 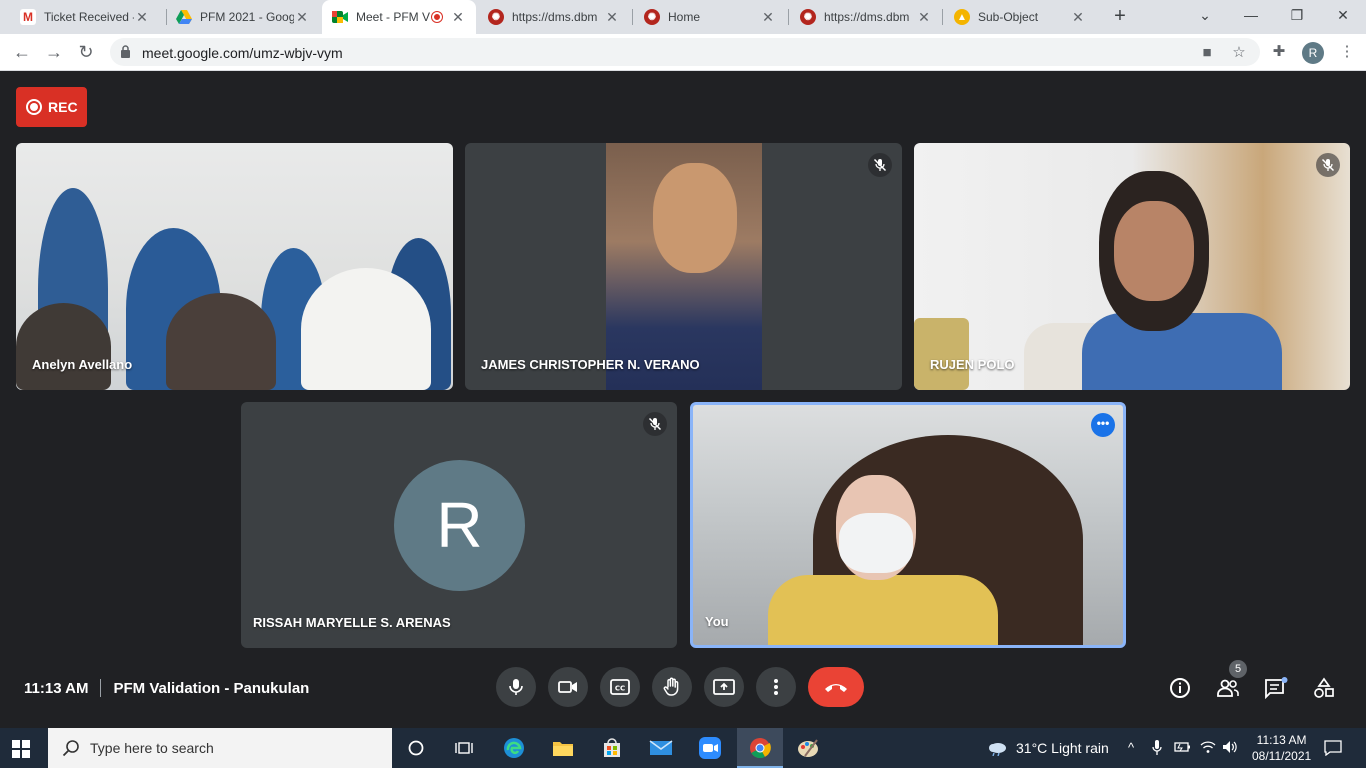 I want to click on people-icon, so click(x=1228, y=688).